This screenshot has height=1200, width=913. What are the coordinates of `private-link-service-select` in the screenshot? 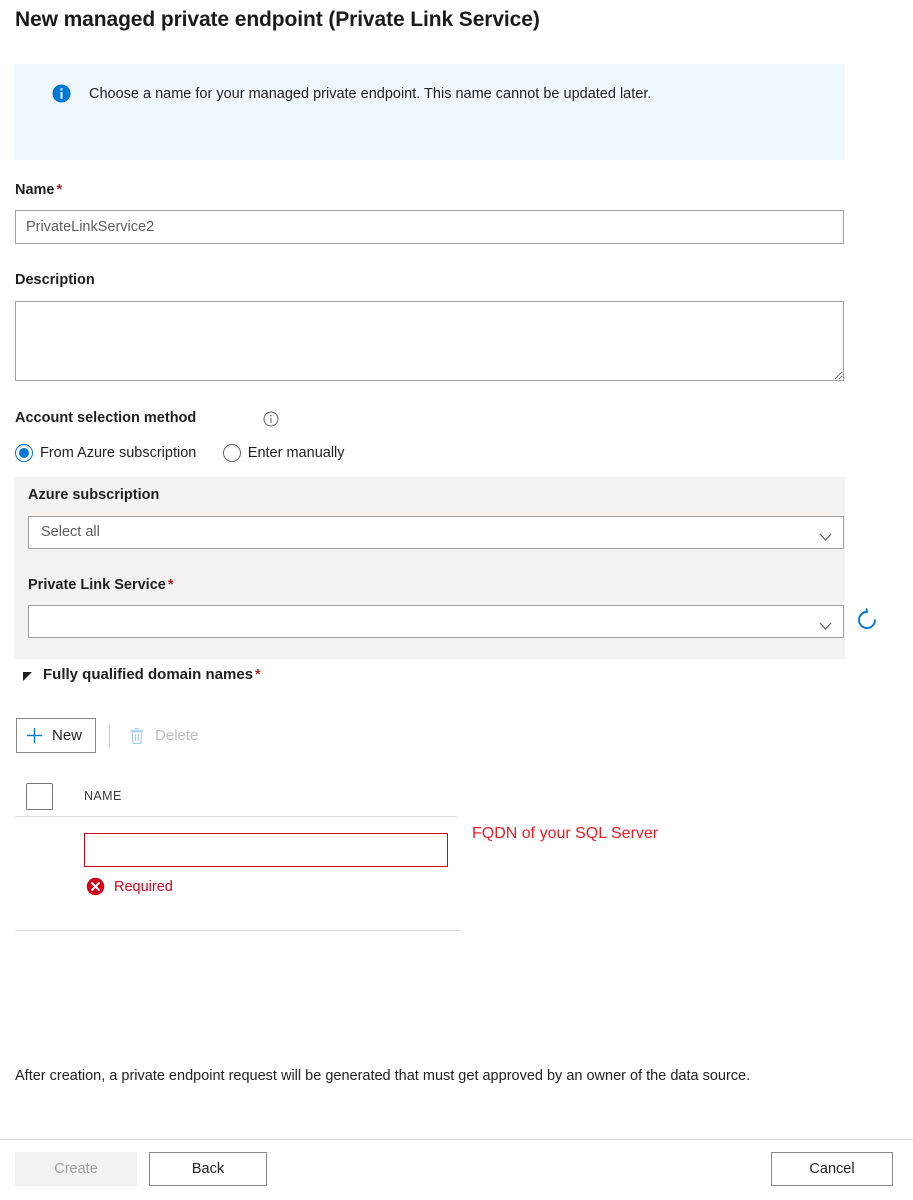 It's located at (436, 621).